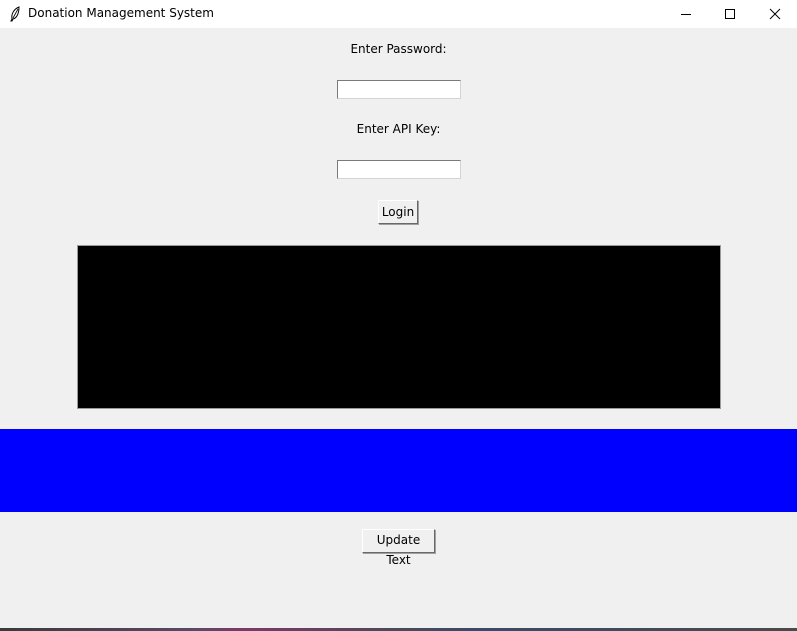 The image size is (797, 631). I want to click on update-text-button: Update Text, so click(398, 548).